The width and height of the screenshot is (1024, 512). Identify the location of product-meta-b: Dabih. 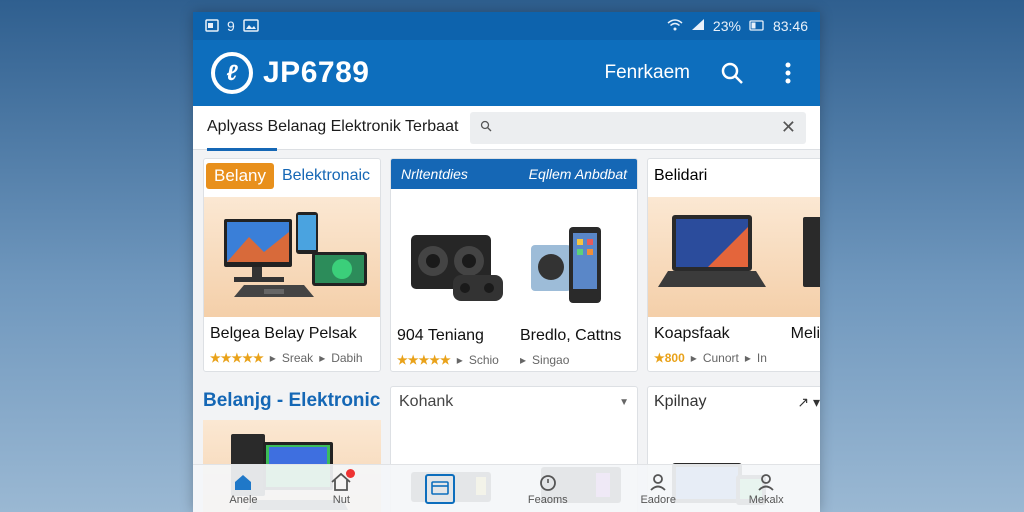
(347, 358).